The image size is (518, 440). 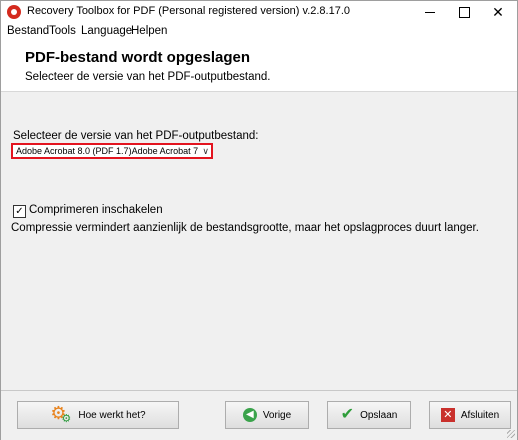 I want to click on close-x-icon: ✕, so click(x=447, y=415).